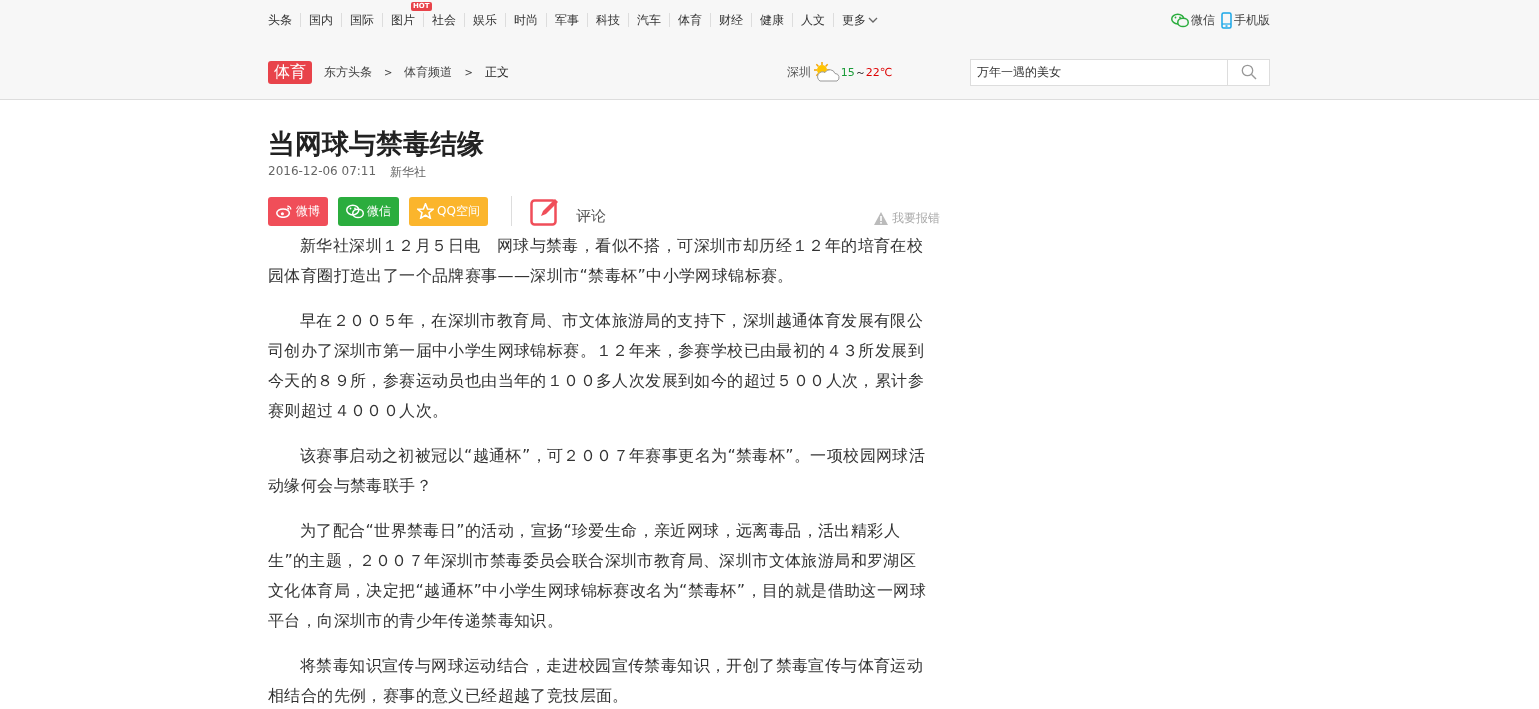 This screenshot has width=1539, height=709. Describe the element at coordinates (649, 20) in the screenshot. I see `nav-link: 汽车` at that location.